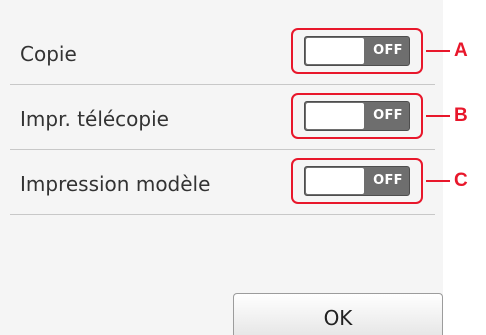 The width and height of the screenshot is (486, 335). Describe the element at coordinates (243, 50) in the screenshot. I see `callout-a: A` at that location.